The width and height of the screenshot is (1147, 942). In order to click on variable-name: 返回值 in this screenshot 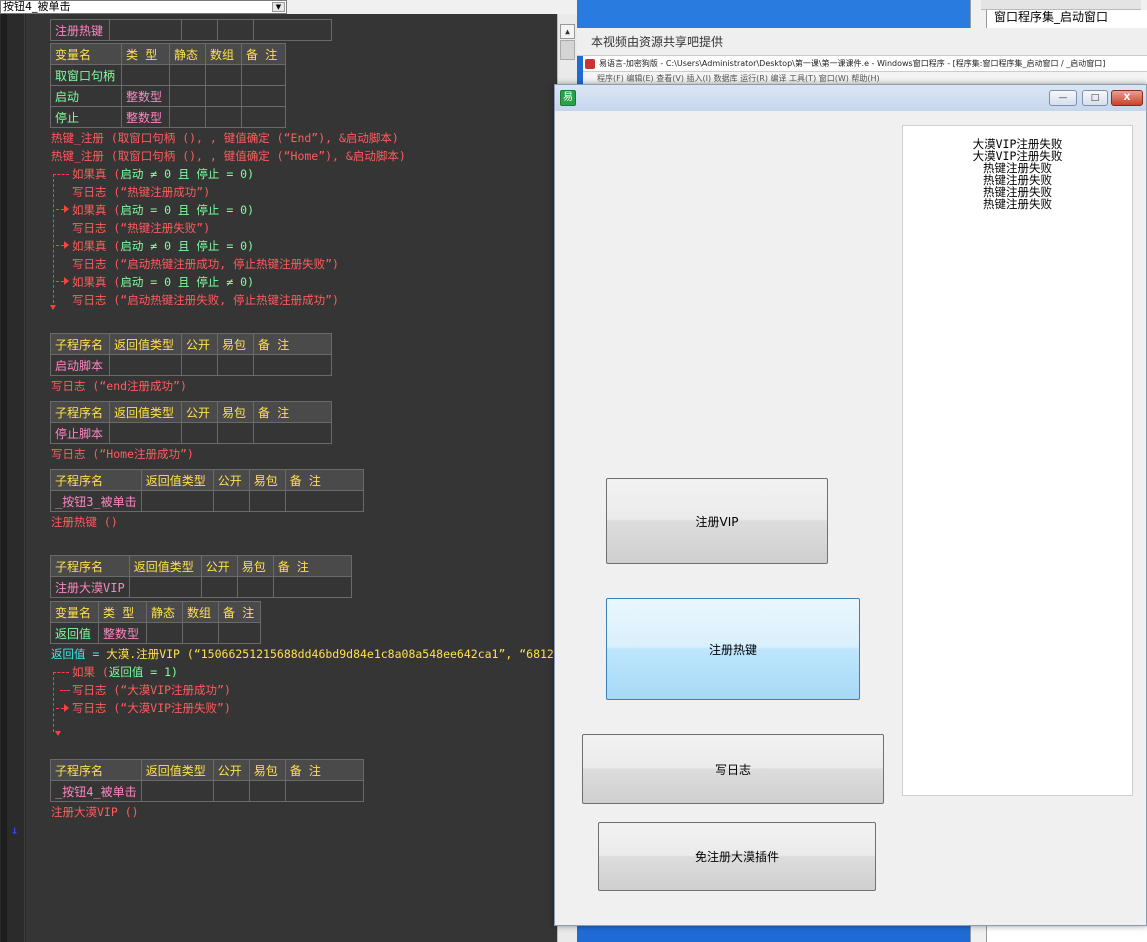, I will do `click(74, 633)`.